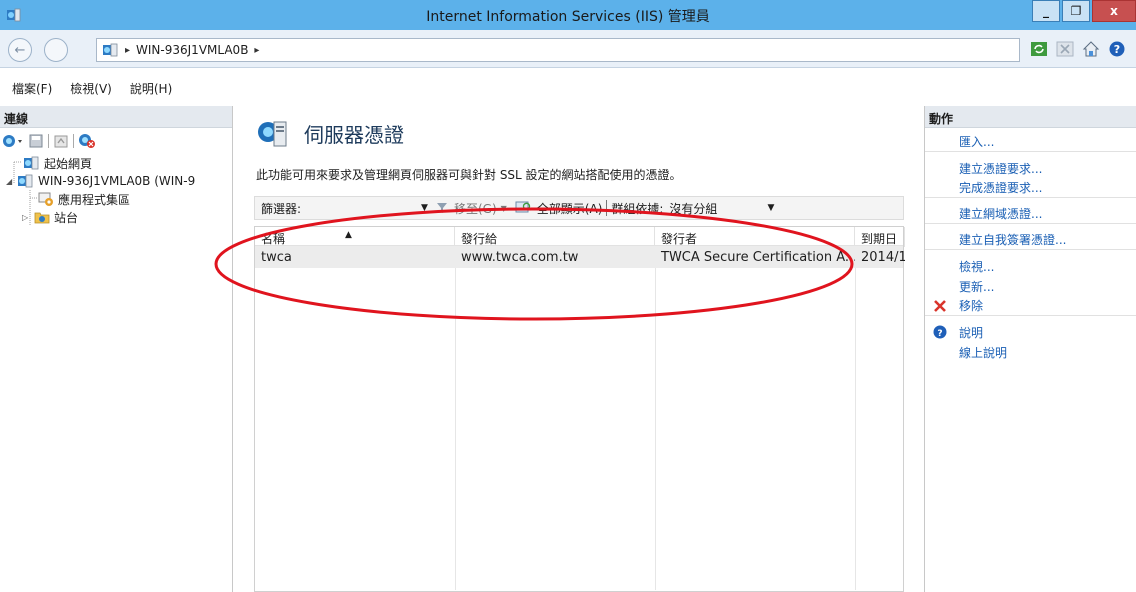  I want to click on address-bar: ← ▸ WIN-936J1VMLA0B ▸ ?, so click(568, 49).